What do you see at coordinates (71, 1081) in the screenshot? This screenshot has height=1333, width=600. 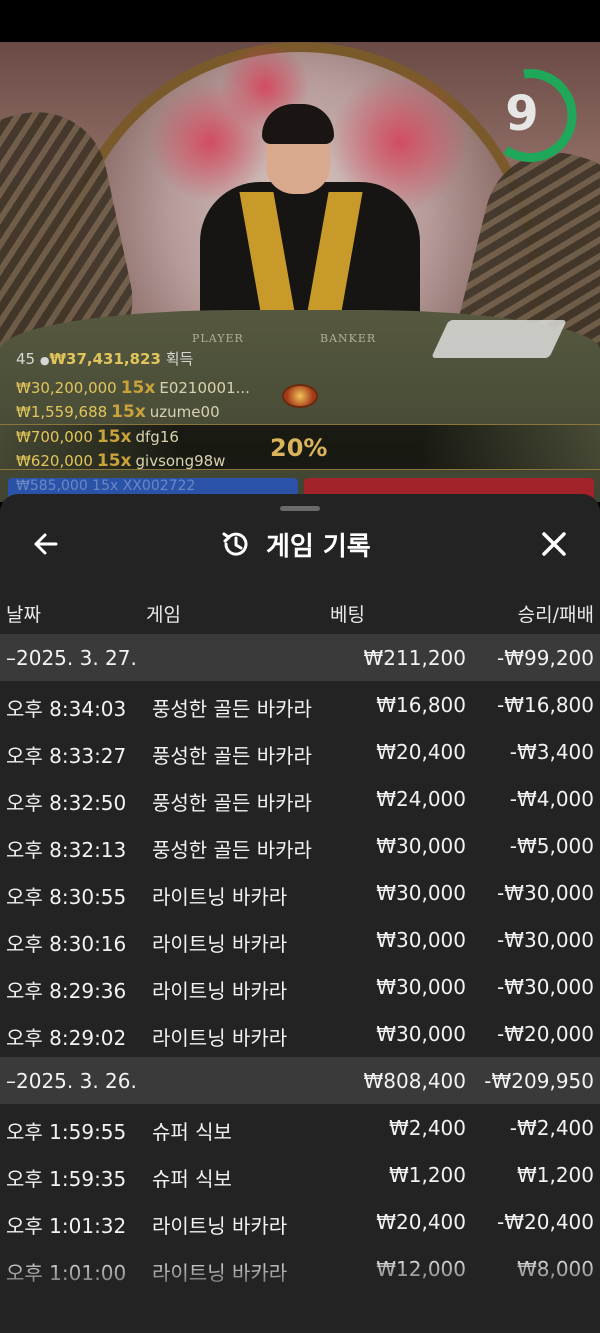 I see `date-group-label: –2025. 3. 26.` at bounding box center [71, 1081].